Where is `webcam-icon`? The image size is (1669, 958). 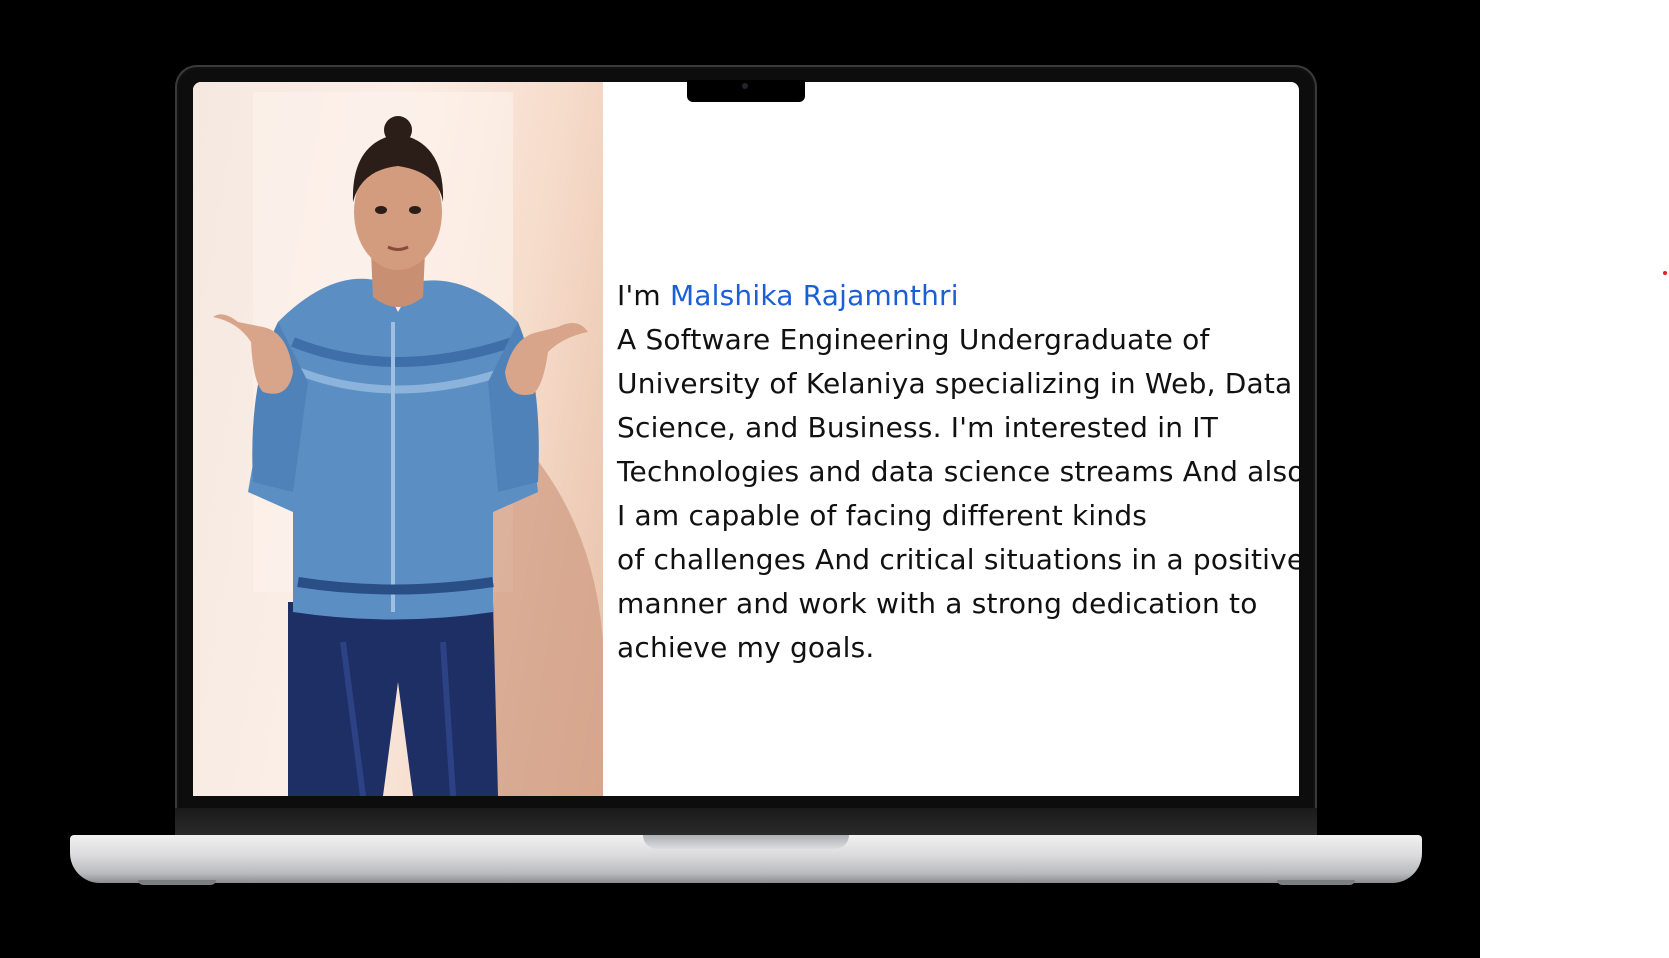
webcam-icon is located at coordinates (745, 86).